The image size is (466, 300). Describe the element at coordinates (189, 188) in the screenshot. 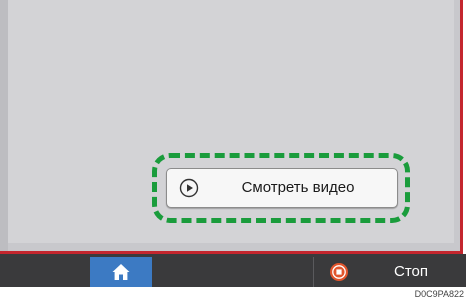

I see `play-circle-icon` at that location.